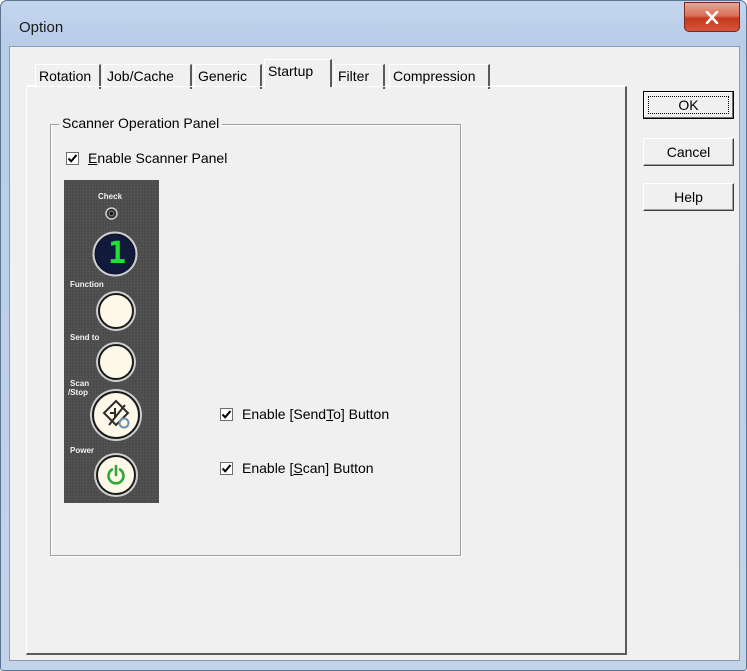 The image size is (747, 671). I want to click on close-button, so click(712, 17).